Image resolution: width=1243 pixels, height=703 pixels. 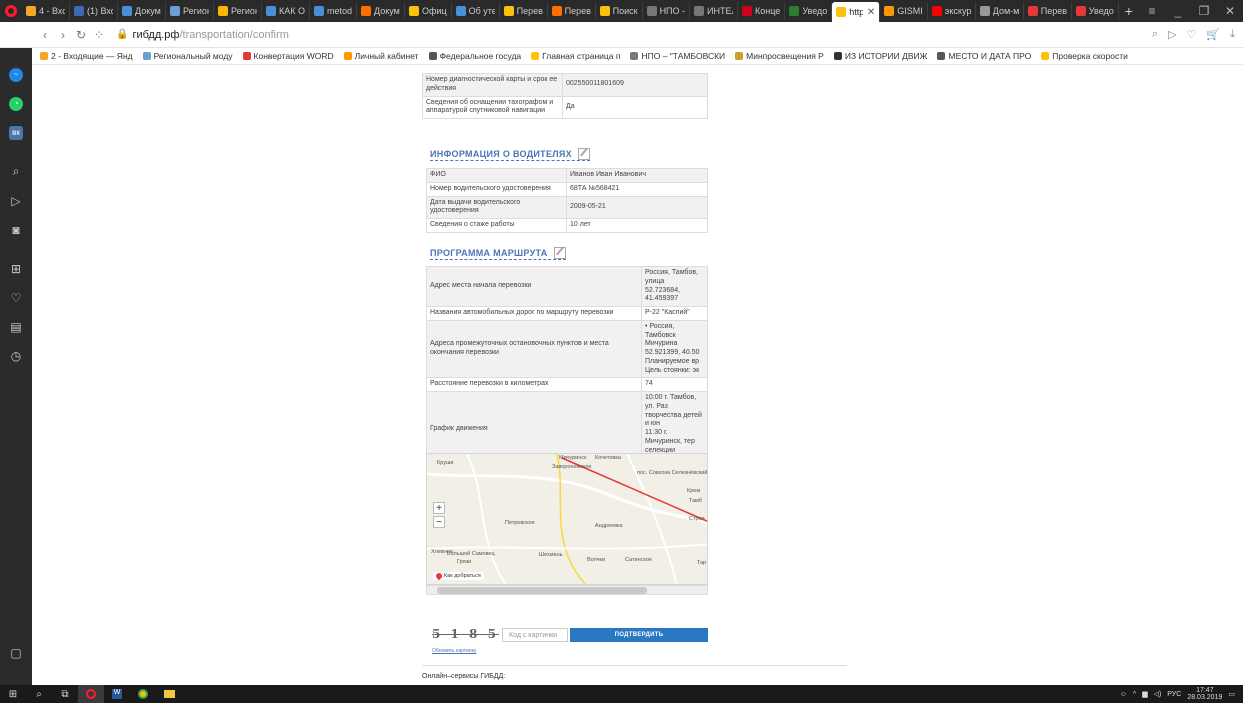 What do you see at coordinates (91, 694) in the screenshot?
I see `opera-taskbar-icon` at bounding box center [91, 694].